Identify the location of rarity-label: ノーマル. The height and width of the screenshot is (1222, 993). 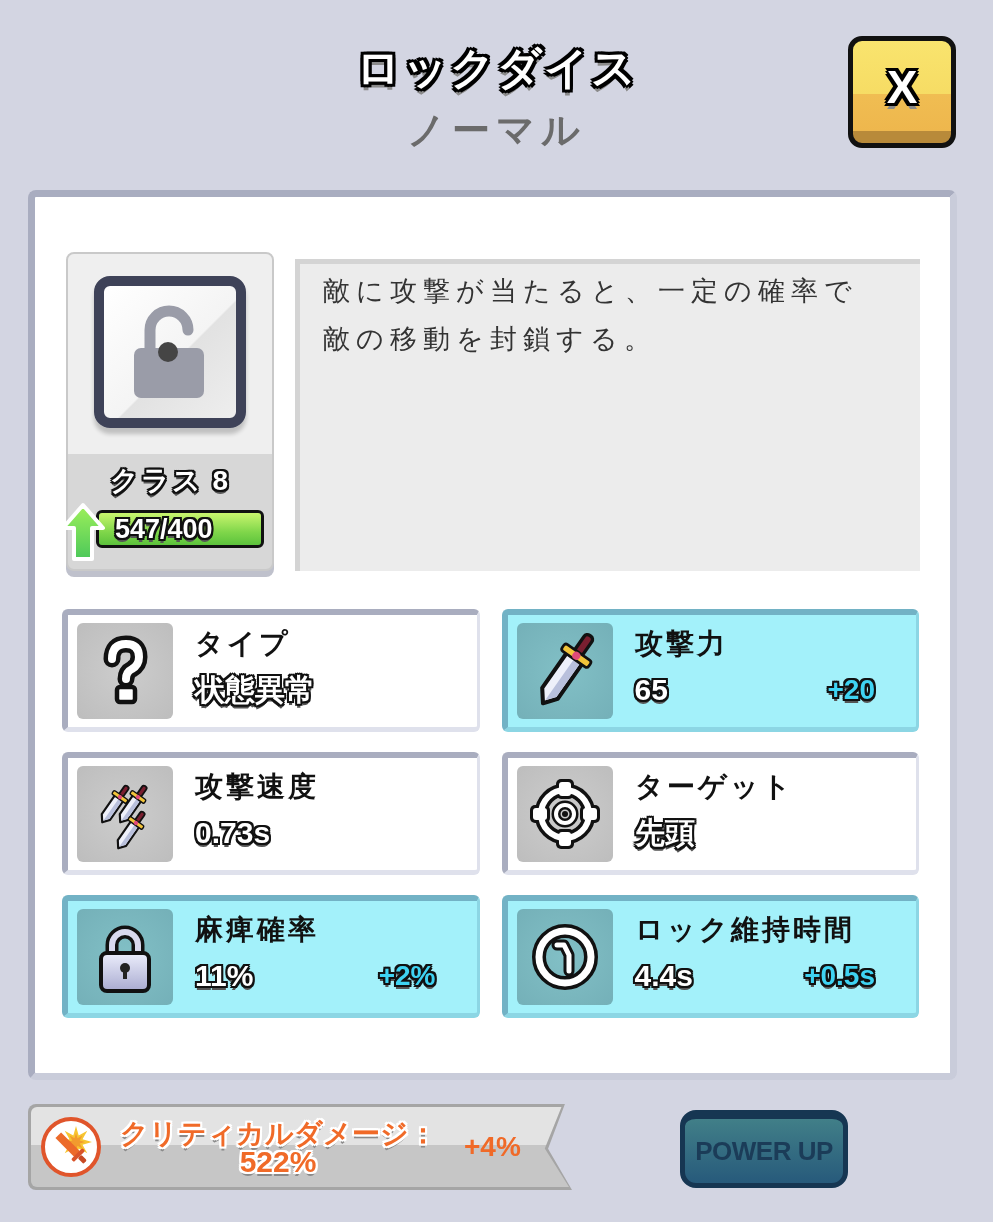
(496, 130).